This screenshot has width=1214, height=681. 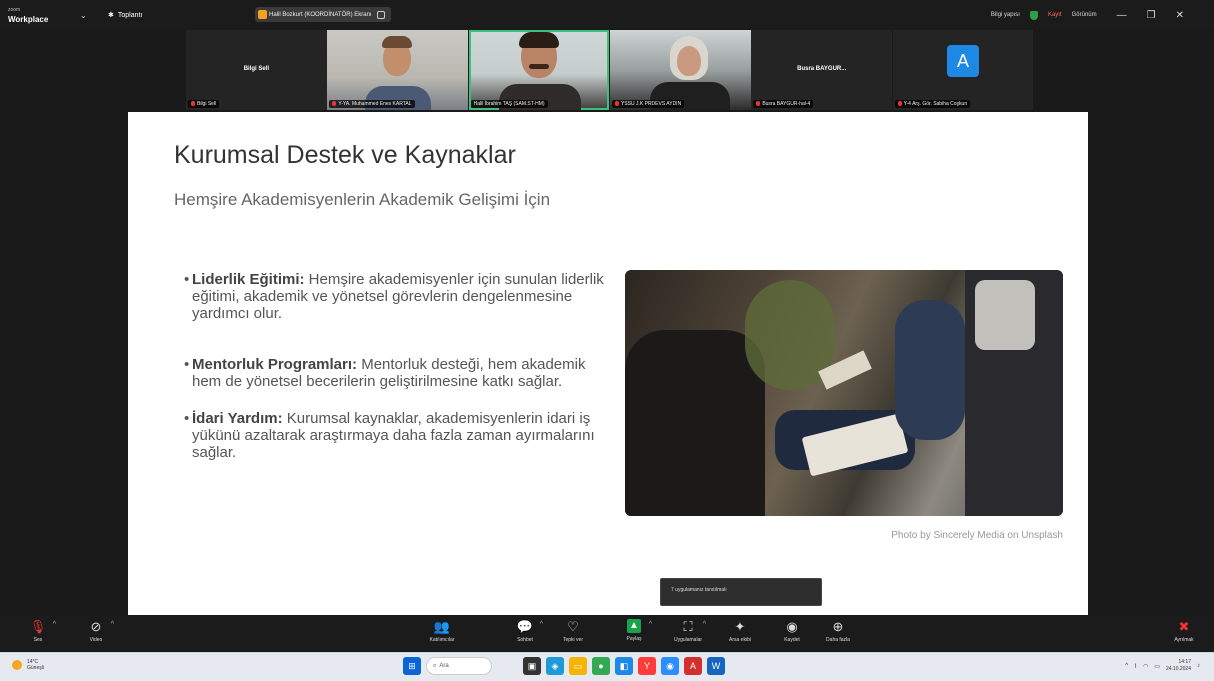 What do you see at coordinates (648, 104) in the screenshot?
I see `participant-name: YSSU J.K PRDEVS AYDIN` at bounding box center [648, 104].